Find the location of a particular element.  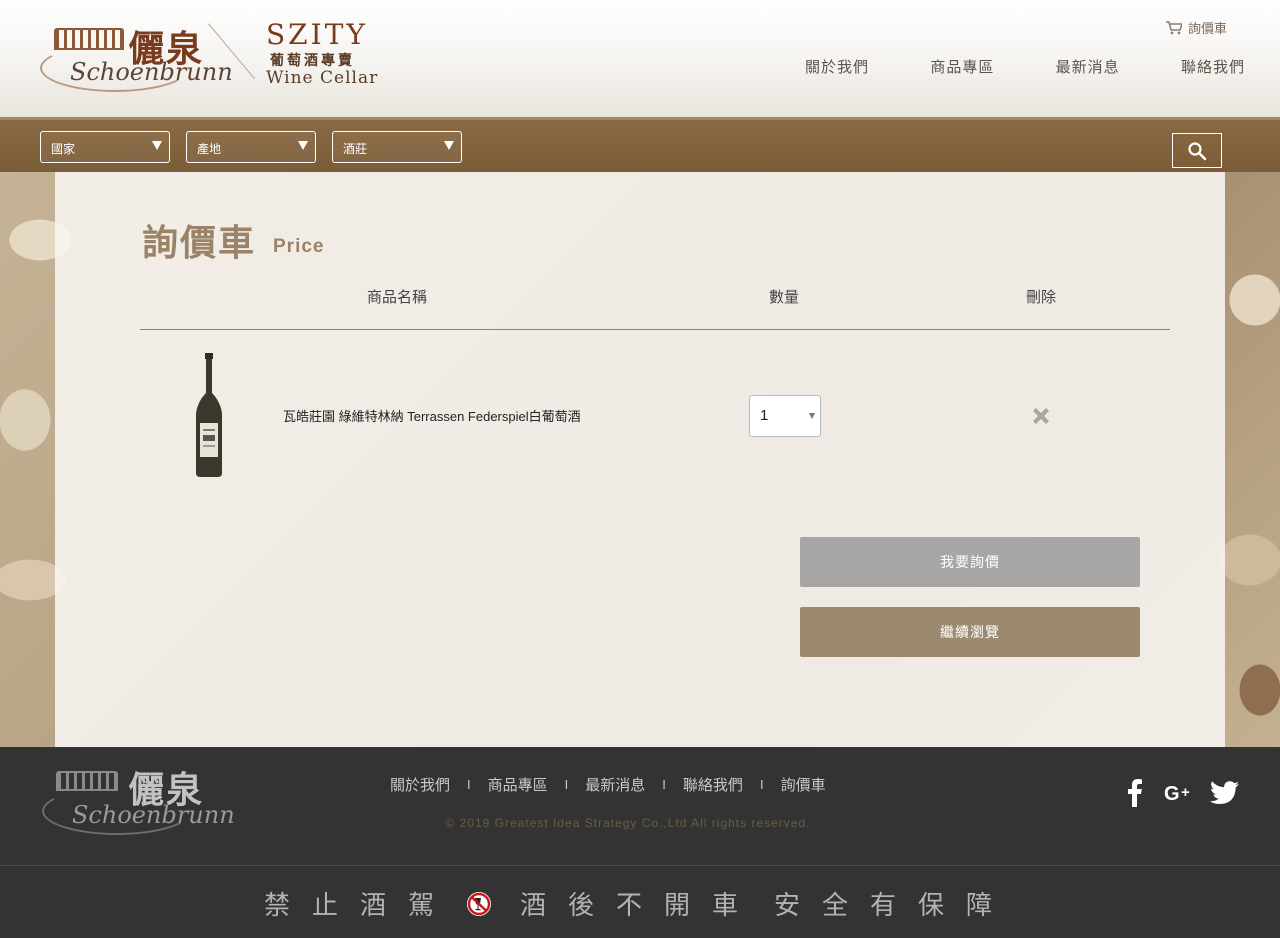

region-select-label: 產地 is located at coordinates (209, 149).